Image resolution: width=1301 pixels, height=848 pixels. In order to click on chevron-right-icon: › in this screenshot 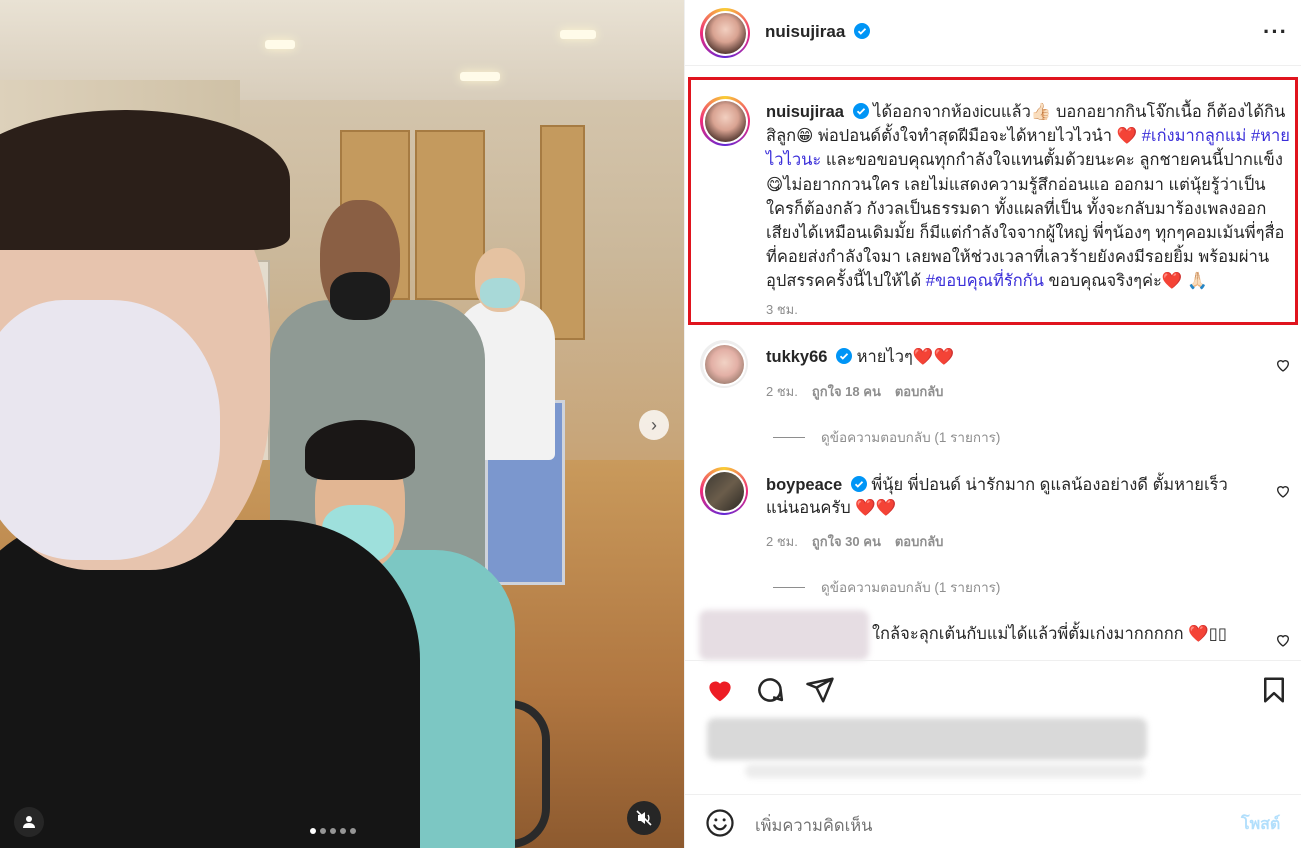, I will do `click(654, 424)`.